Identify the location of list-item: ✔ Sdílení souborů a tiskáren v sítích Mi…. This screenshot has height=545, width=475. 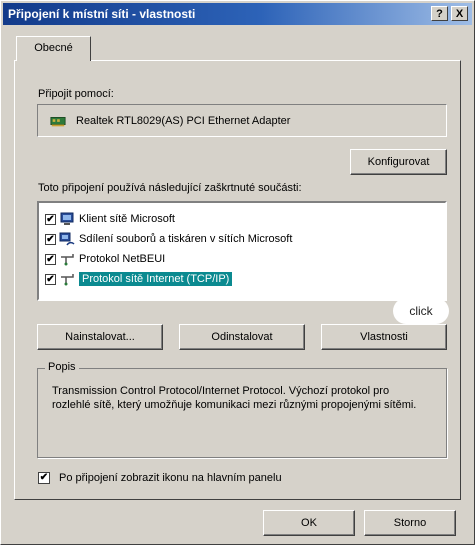
(168, 239).